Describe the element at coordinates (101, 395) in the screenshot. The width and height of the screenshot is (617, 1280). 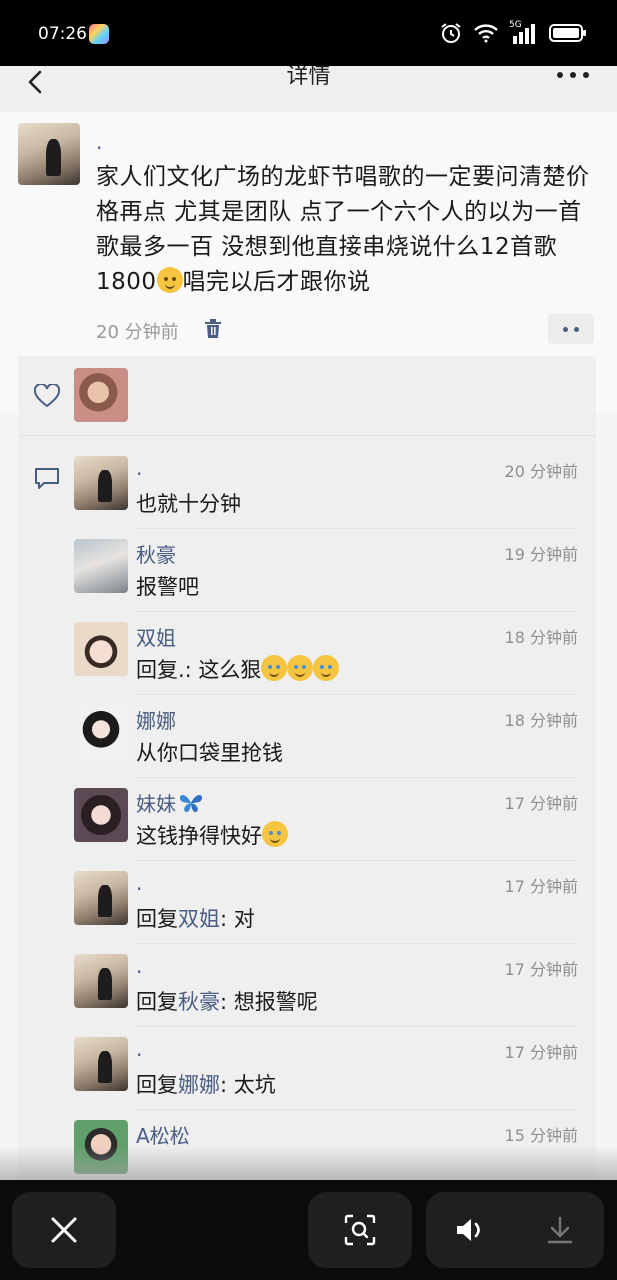
I see `liker-avatar` at that location.